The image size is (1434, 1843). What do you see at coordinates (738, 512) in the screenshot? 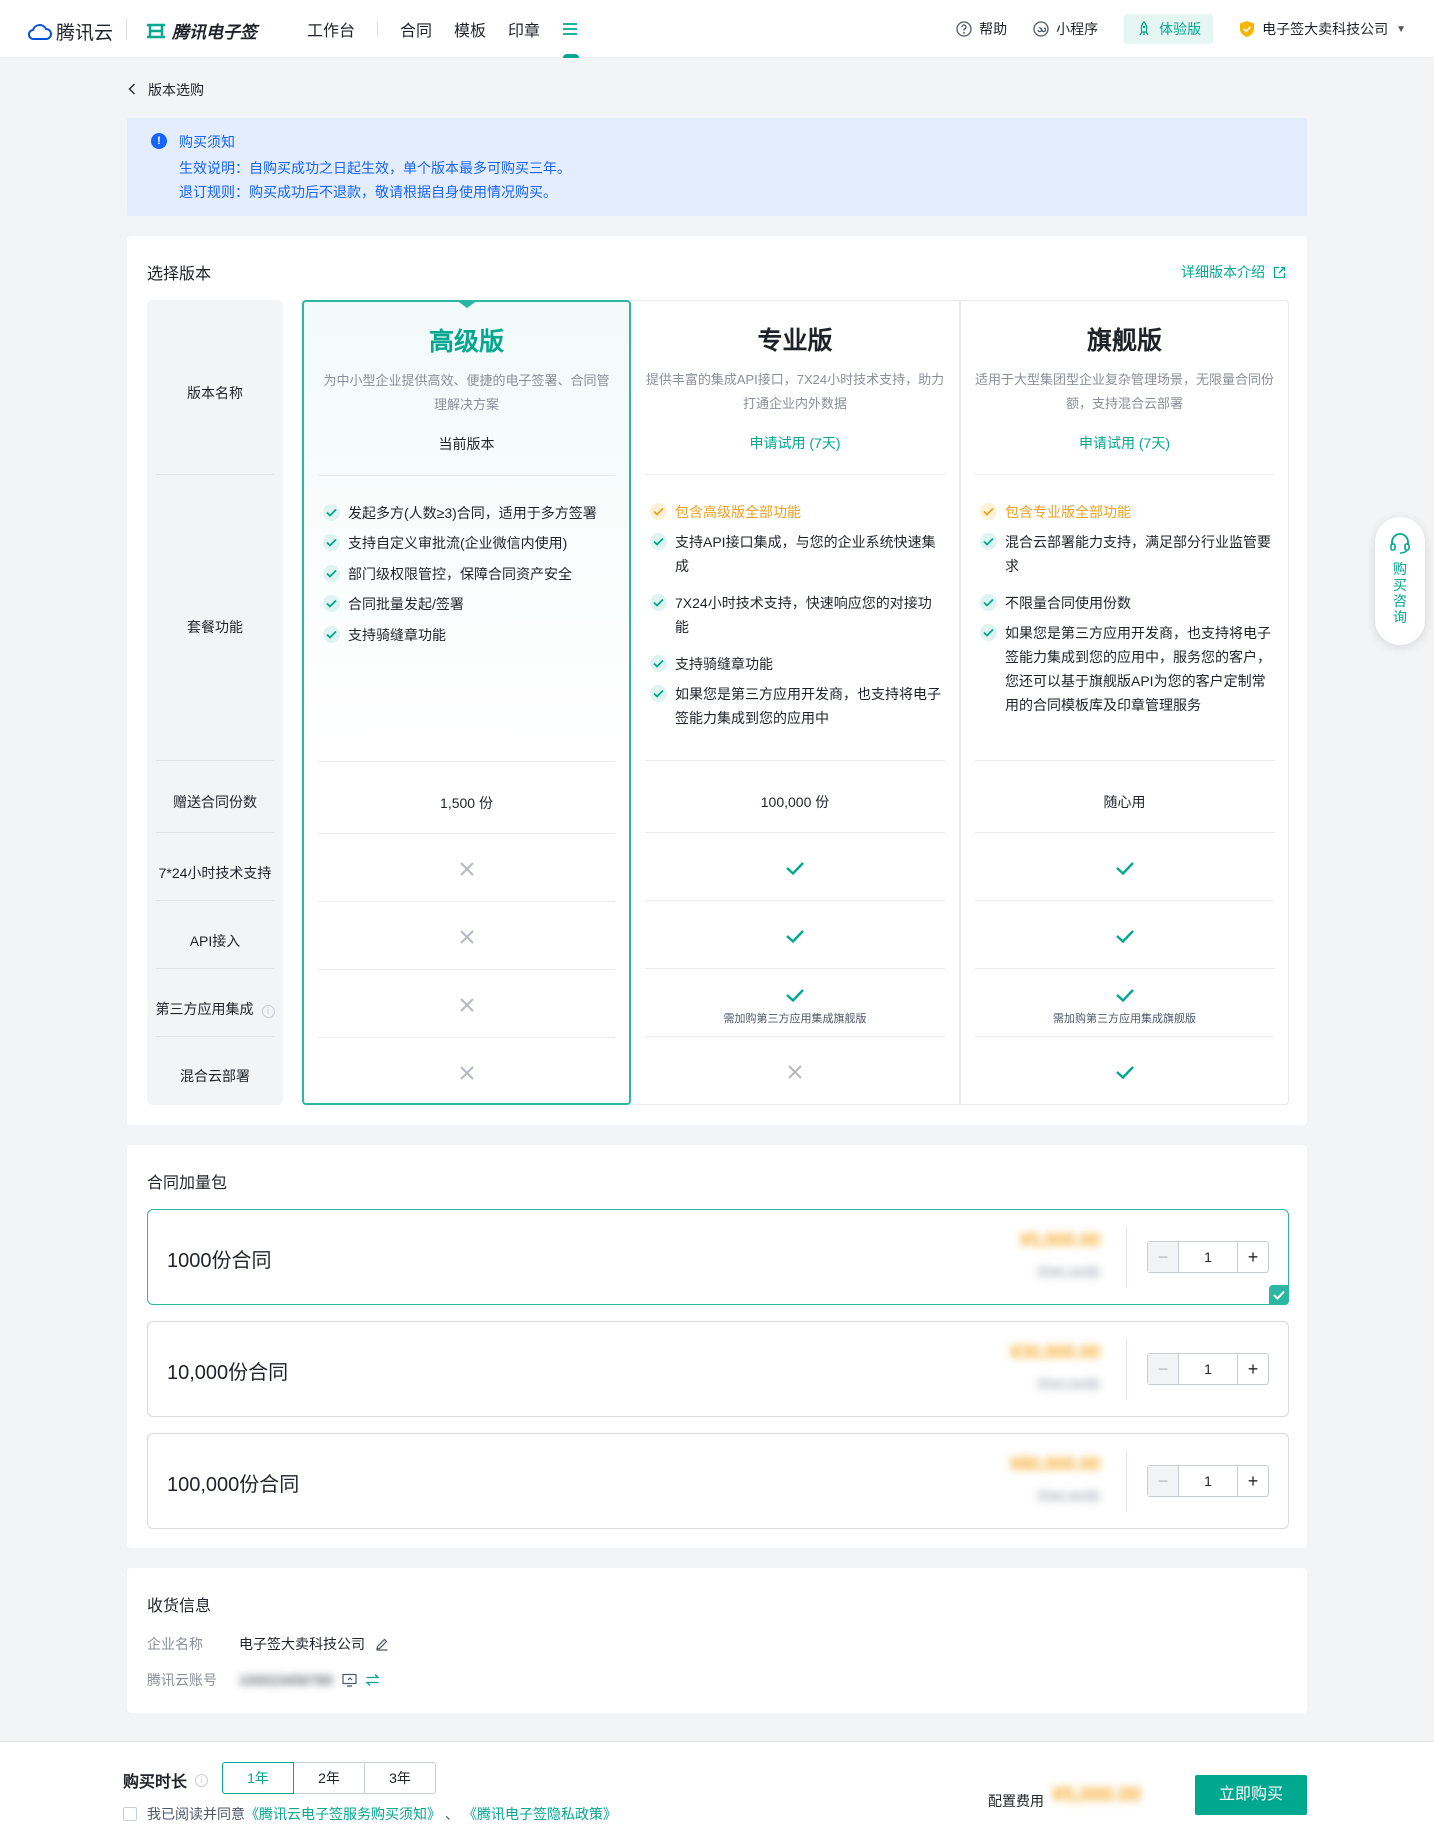
I see `feature-text: 包含高级版全部功能` at bounding box center [738, 512].